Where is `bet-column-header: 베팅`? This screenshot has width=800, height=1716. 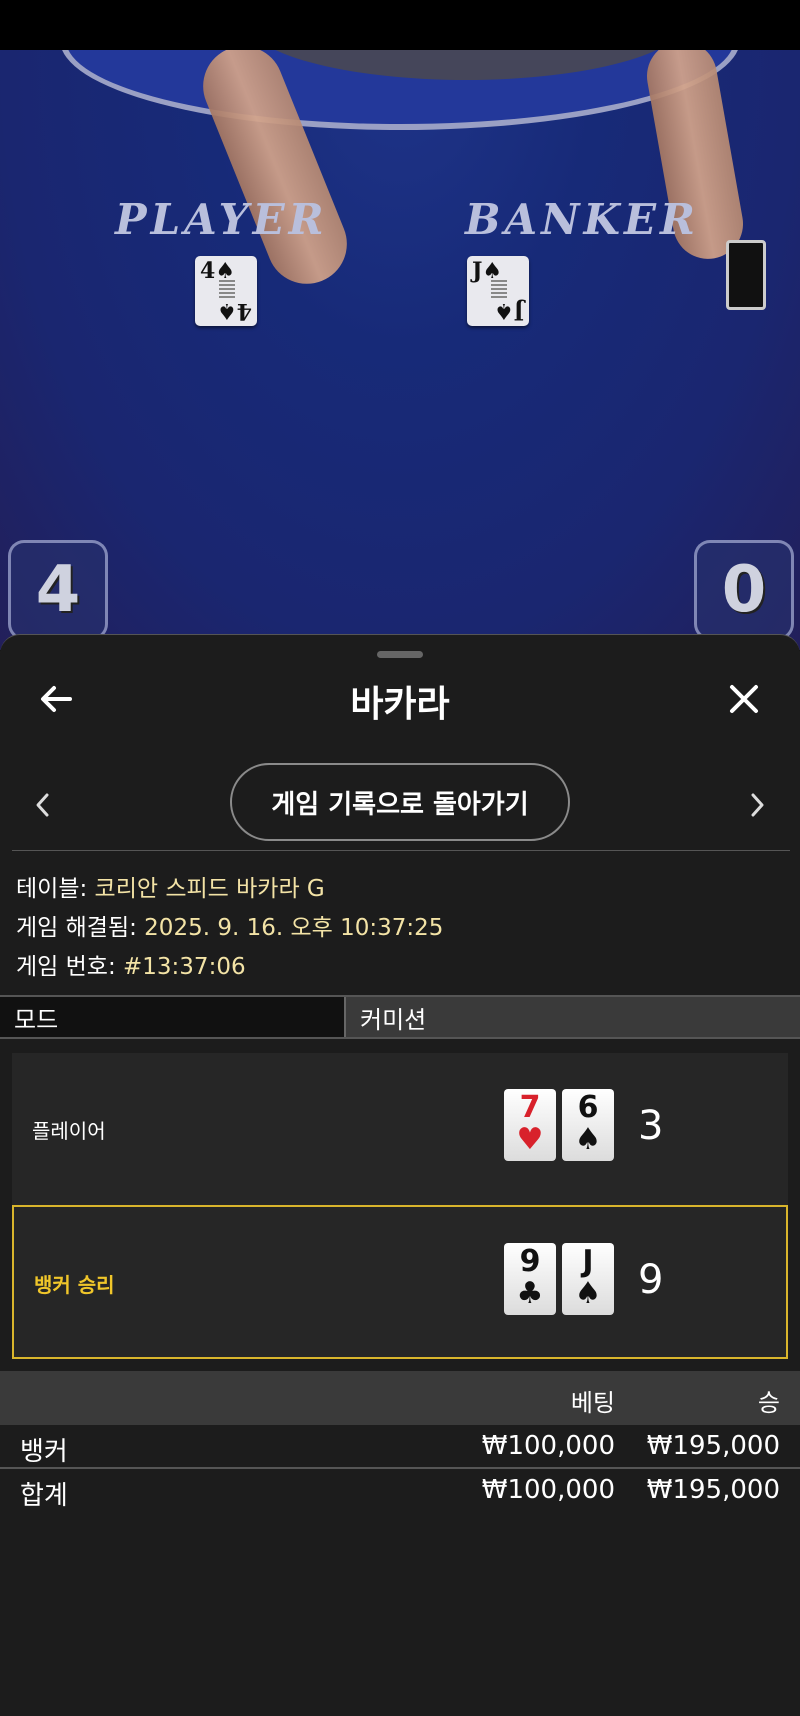 bet-column-header: 베팅 is located at coordinates (592, 1403).